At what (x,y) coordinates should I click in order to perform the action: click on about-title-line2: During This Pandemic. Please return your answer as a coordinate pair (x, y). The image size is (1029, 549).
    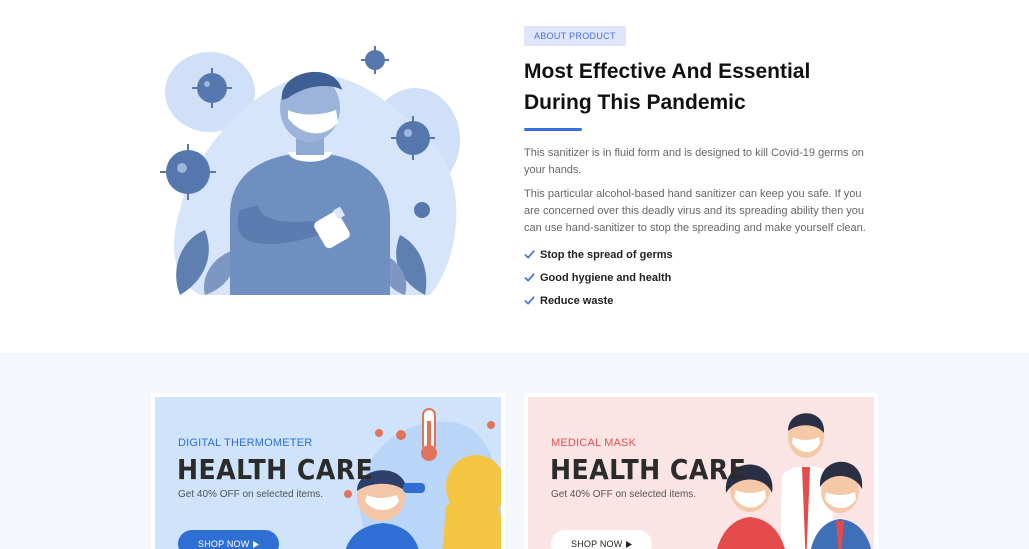
    Looking at the image, I should click on (635, 102).